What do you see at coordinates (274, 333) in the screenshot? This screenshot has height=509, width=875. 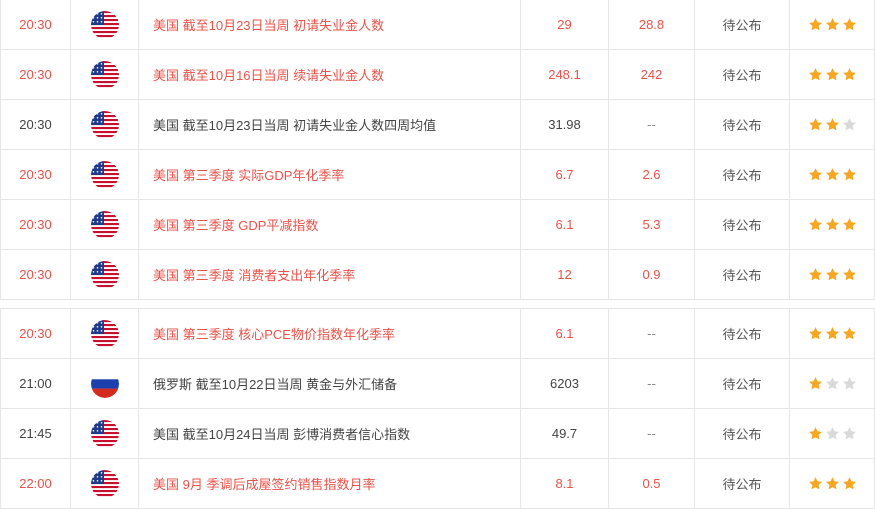 I see `event-title: 美国 第三季度 核心PCE物价指数年化季率` at bounding box center [274, 333].